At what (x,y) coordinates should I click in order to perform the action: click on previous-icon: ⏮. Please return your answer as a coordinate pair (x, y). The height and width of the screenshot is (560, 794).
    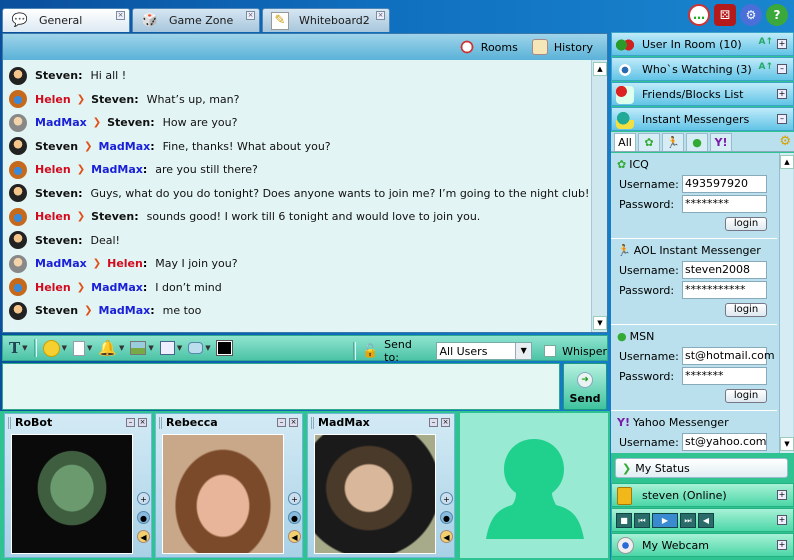
    Looking at the image, I should click on (642, 520).